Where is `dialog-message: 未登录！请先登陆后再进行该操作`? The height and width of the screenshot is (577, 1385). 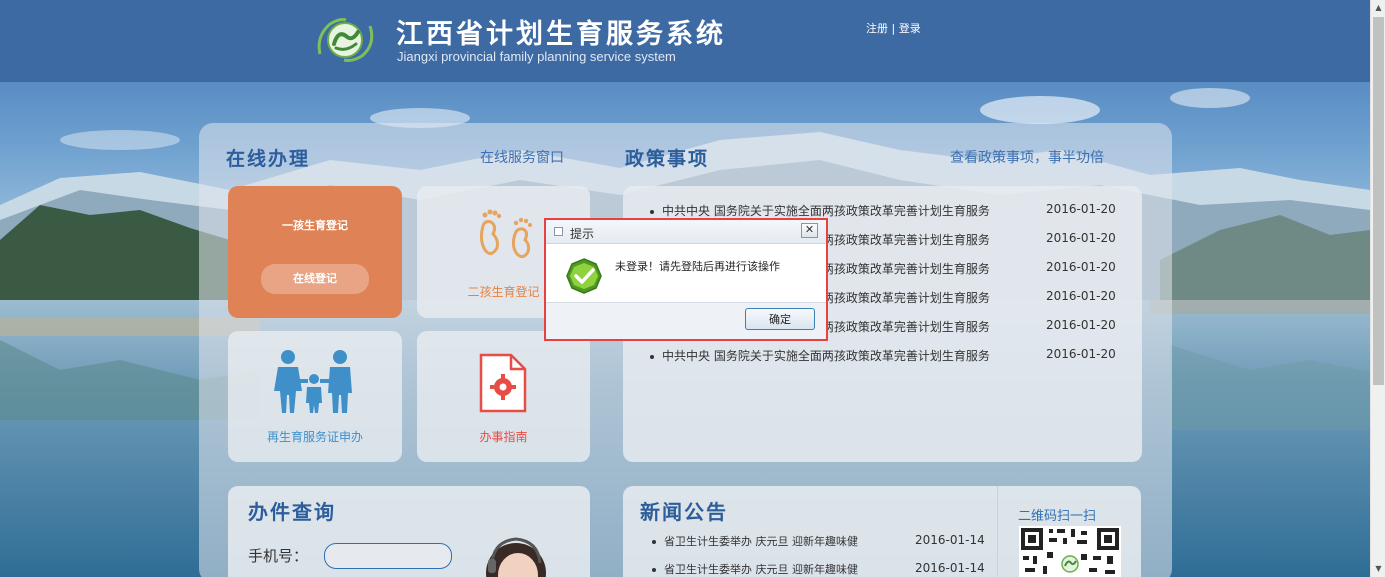
dialog-message: 未登录！请先登陆后再进行该操作 is located at coordinates (697, 266).